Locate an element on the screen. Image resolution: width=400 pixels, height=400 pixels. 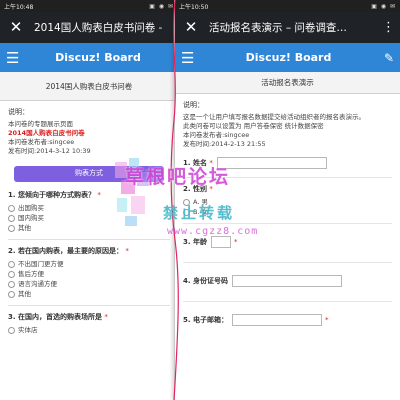
question-1: 1. 您倾向于哪种方式购表？ * 出国购买 国内购买 其他 is located at coordinates (89, 215).